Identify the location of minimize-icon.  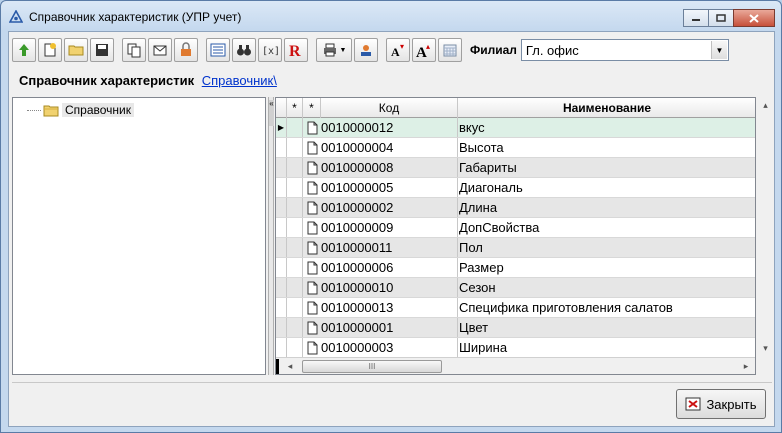
(696, 20).